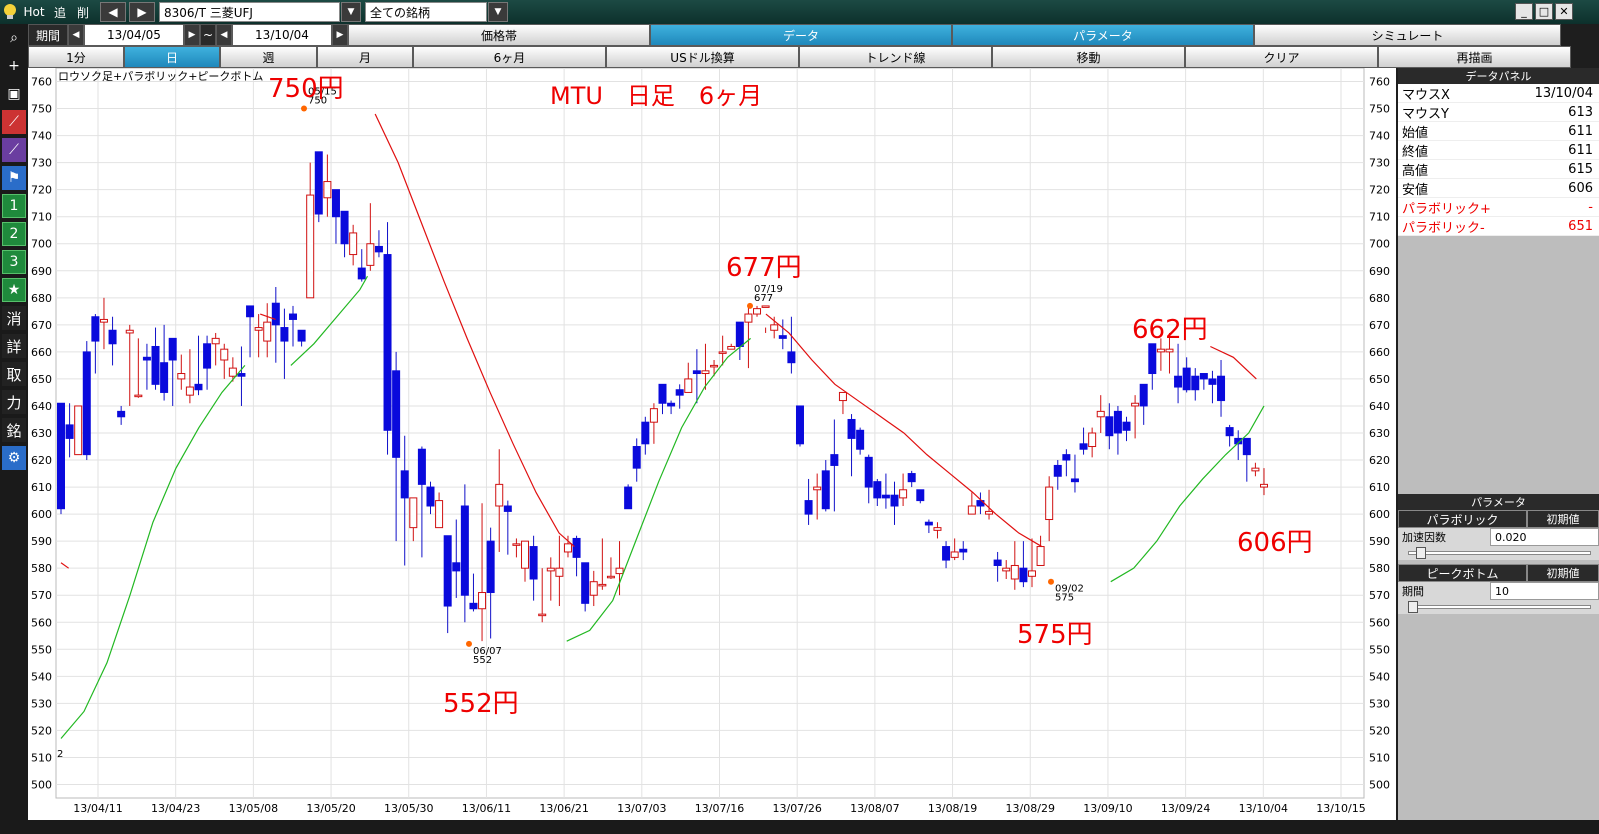  I want to click on y-tick-label-right: 570, so click(1379, 595).